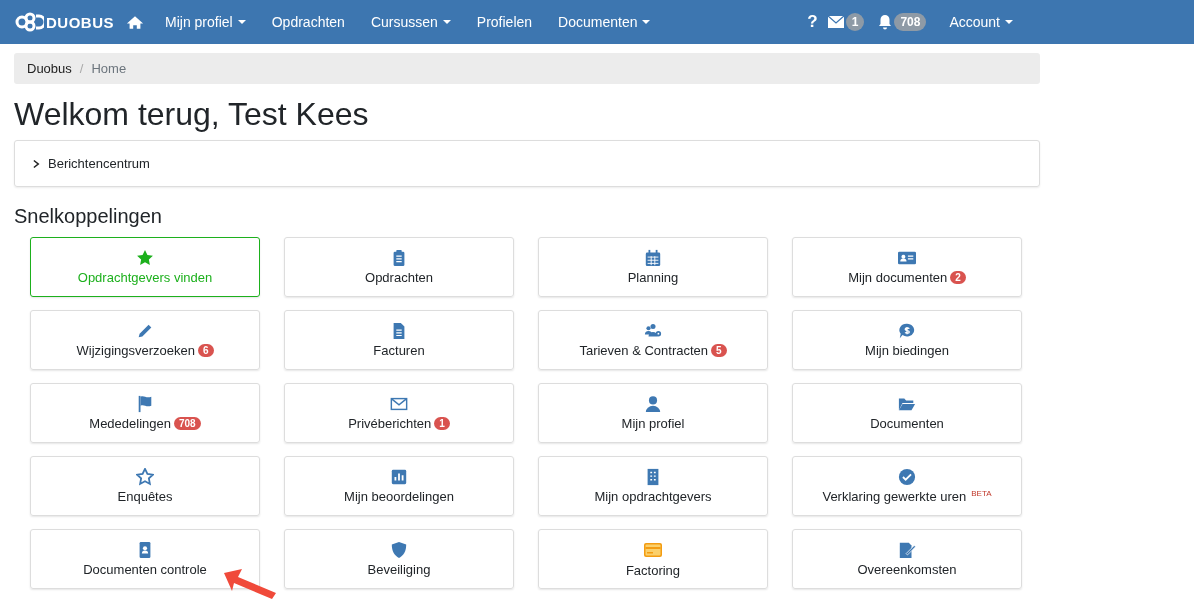 The height and width of the screenshot is (610, 1194). What do you see at coordinates (910, 22) in the screenshot?
I see `notification-count-badge: 708` at bounding box center [910, 22].